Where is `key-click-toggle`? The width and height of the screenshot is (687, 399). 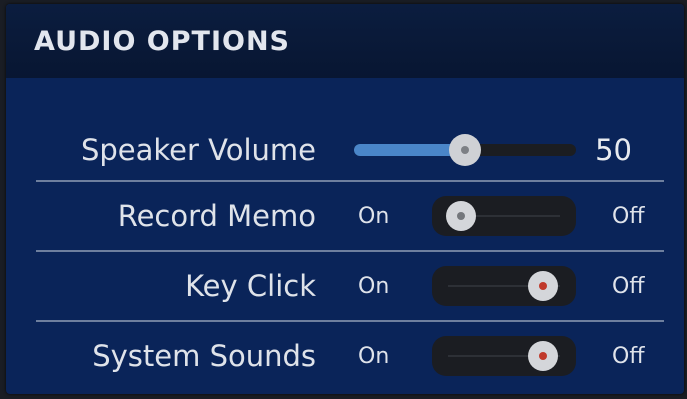 key-click-toggle is located at coordinates (504, 286).